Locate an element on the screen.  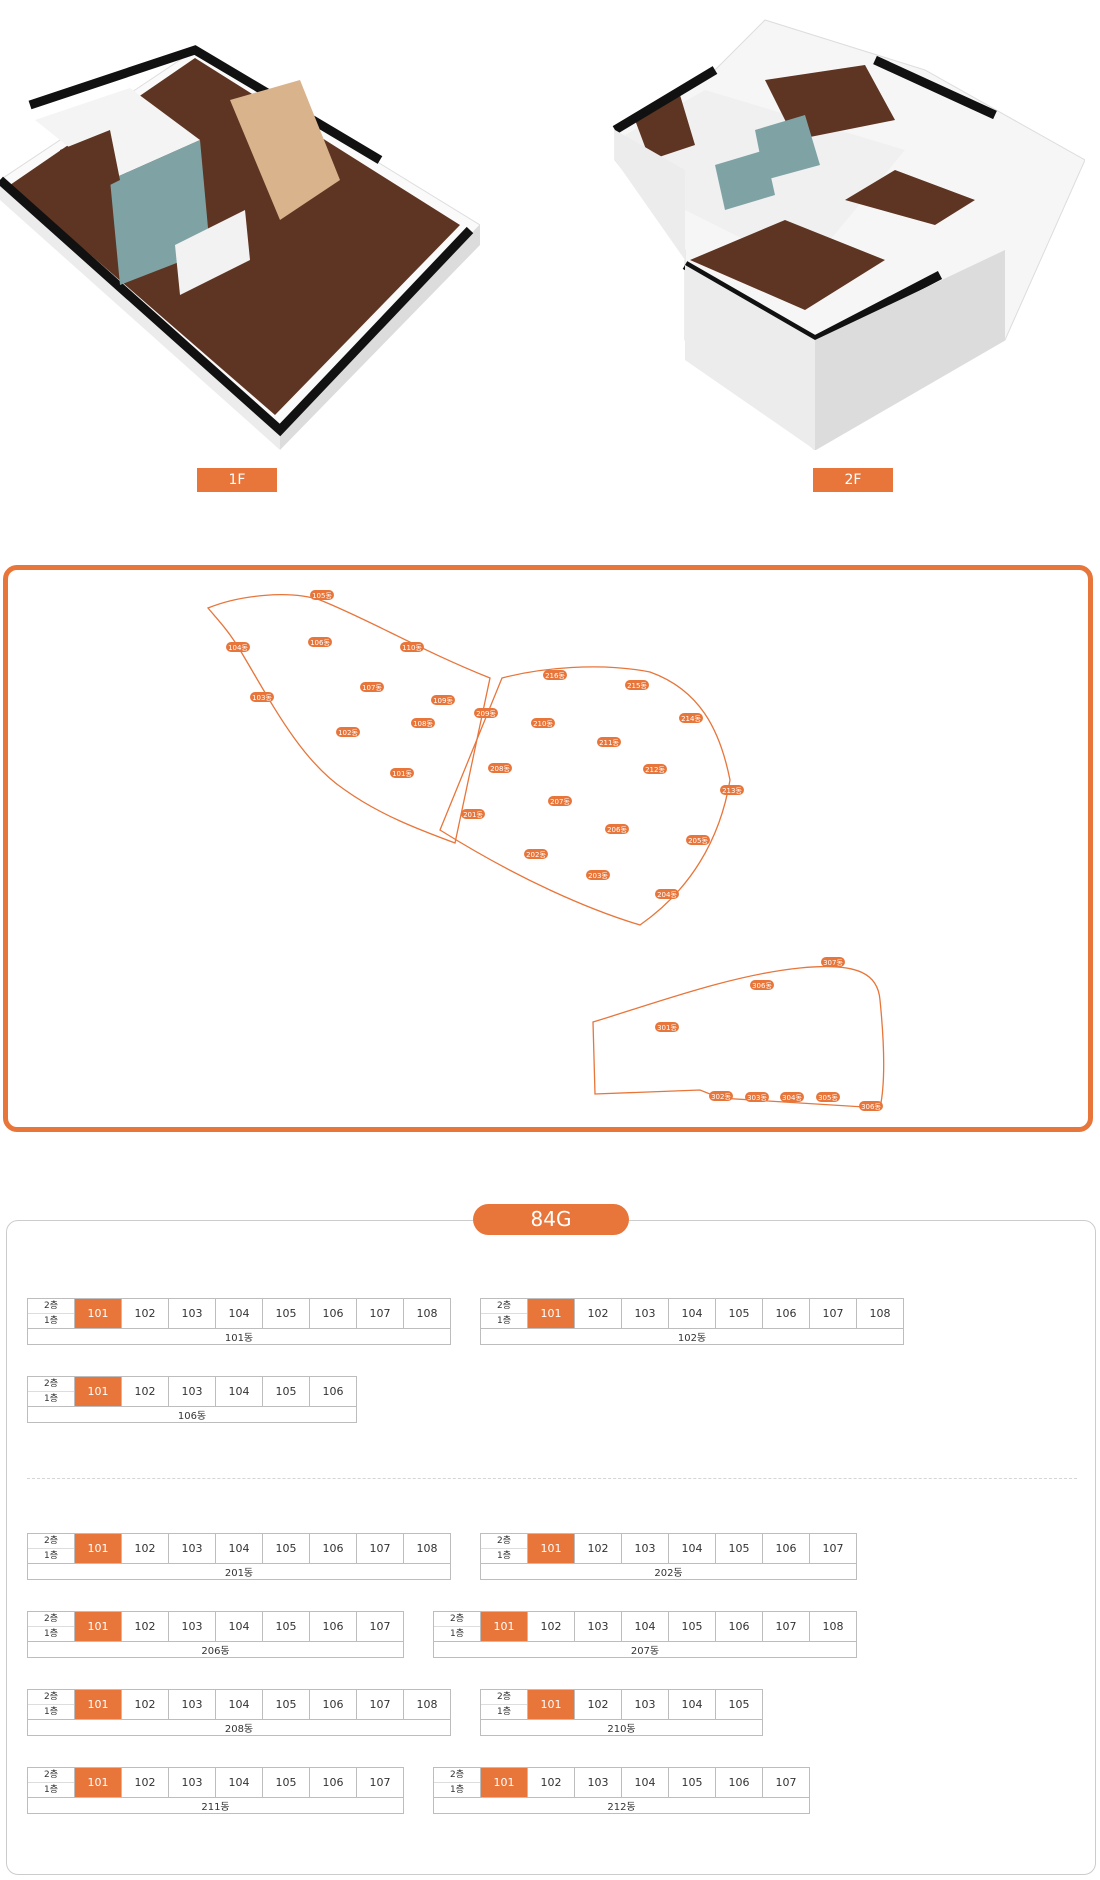
building-label: 214동 is located at coordinates (691, 719).